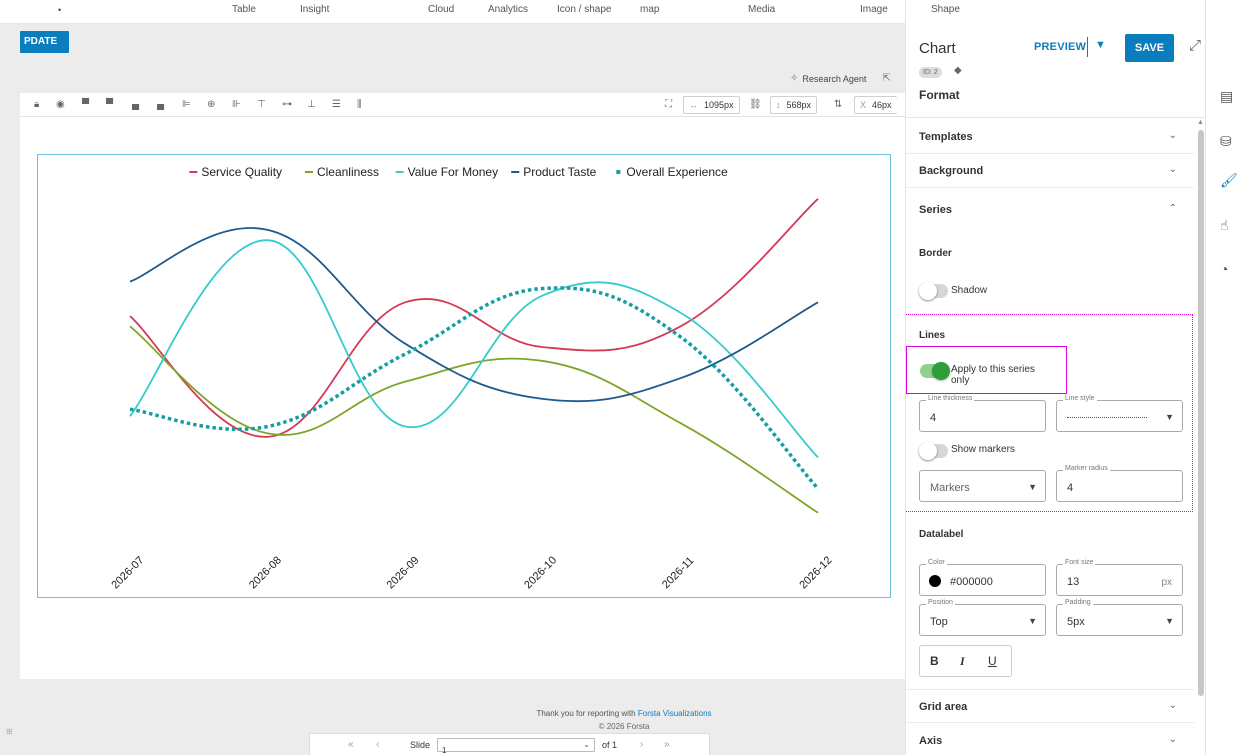  Describe the element at coordinates (1226, 141) in the screenshot. I see `database-icon: ⛁` at that location.